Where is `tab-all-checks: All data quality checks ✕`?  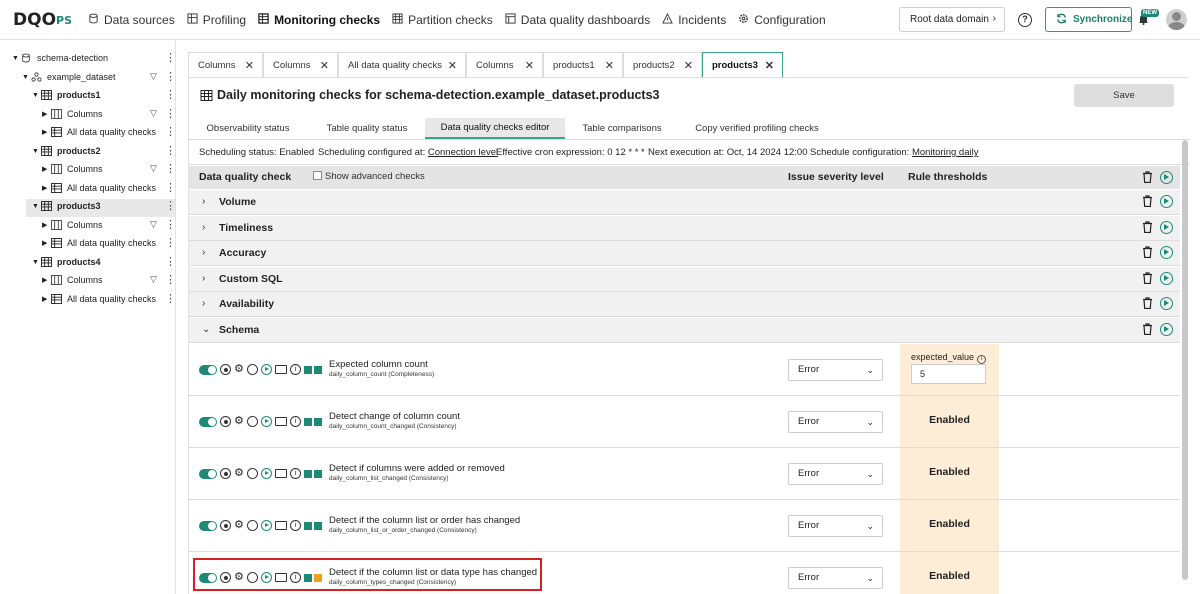 tab-all-checks: All data quality checks ✕ is located at coordinates (402, 64).